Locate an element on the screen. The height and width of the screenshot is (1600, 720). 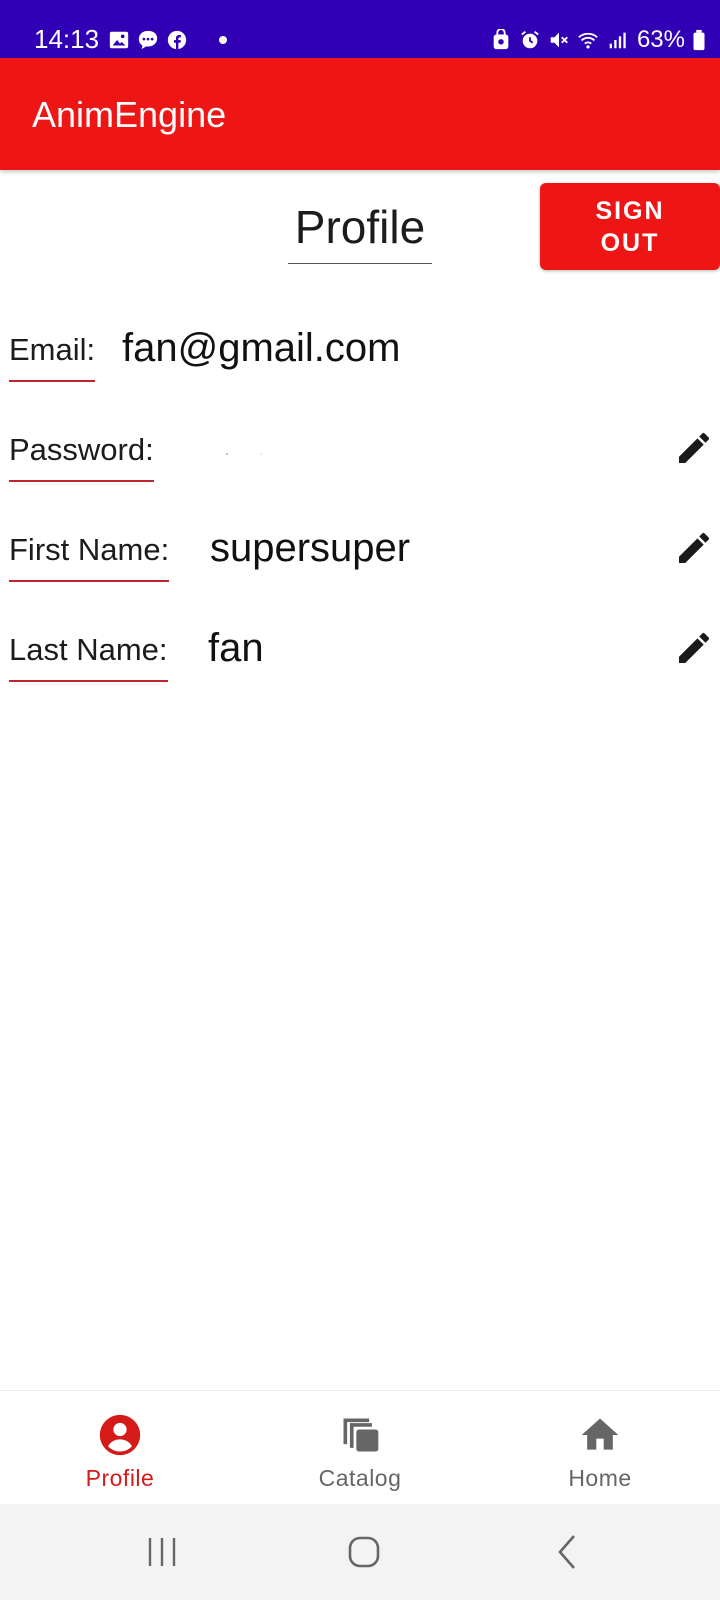
system-navigation-bar is located at coordinates (360, 1552).